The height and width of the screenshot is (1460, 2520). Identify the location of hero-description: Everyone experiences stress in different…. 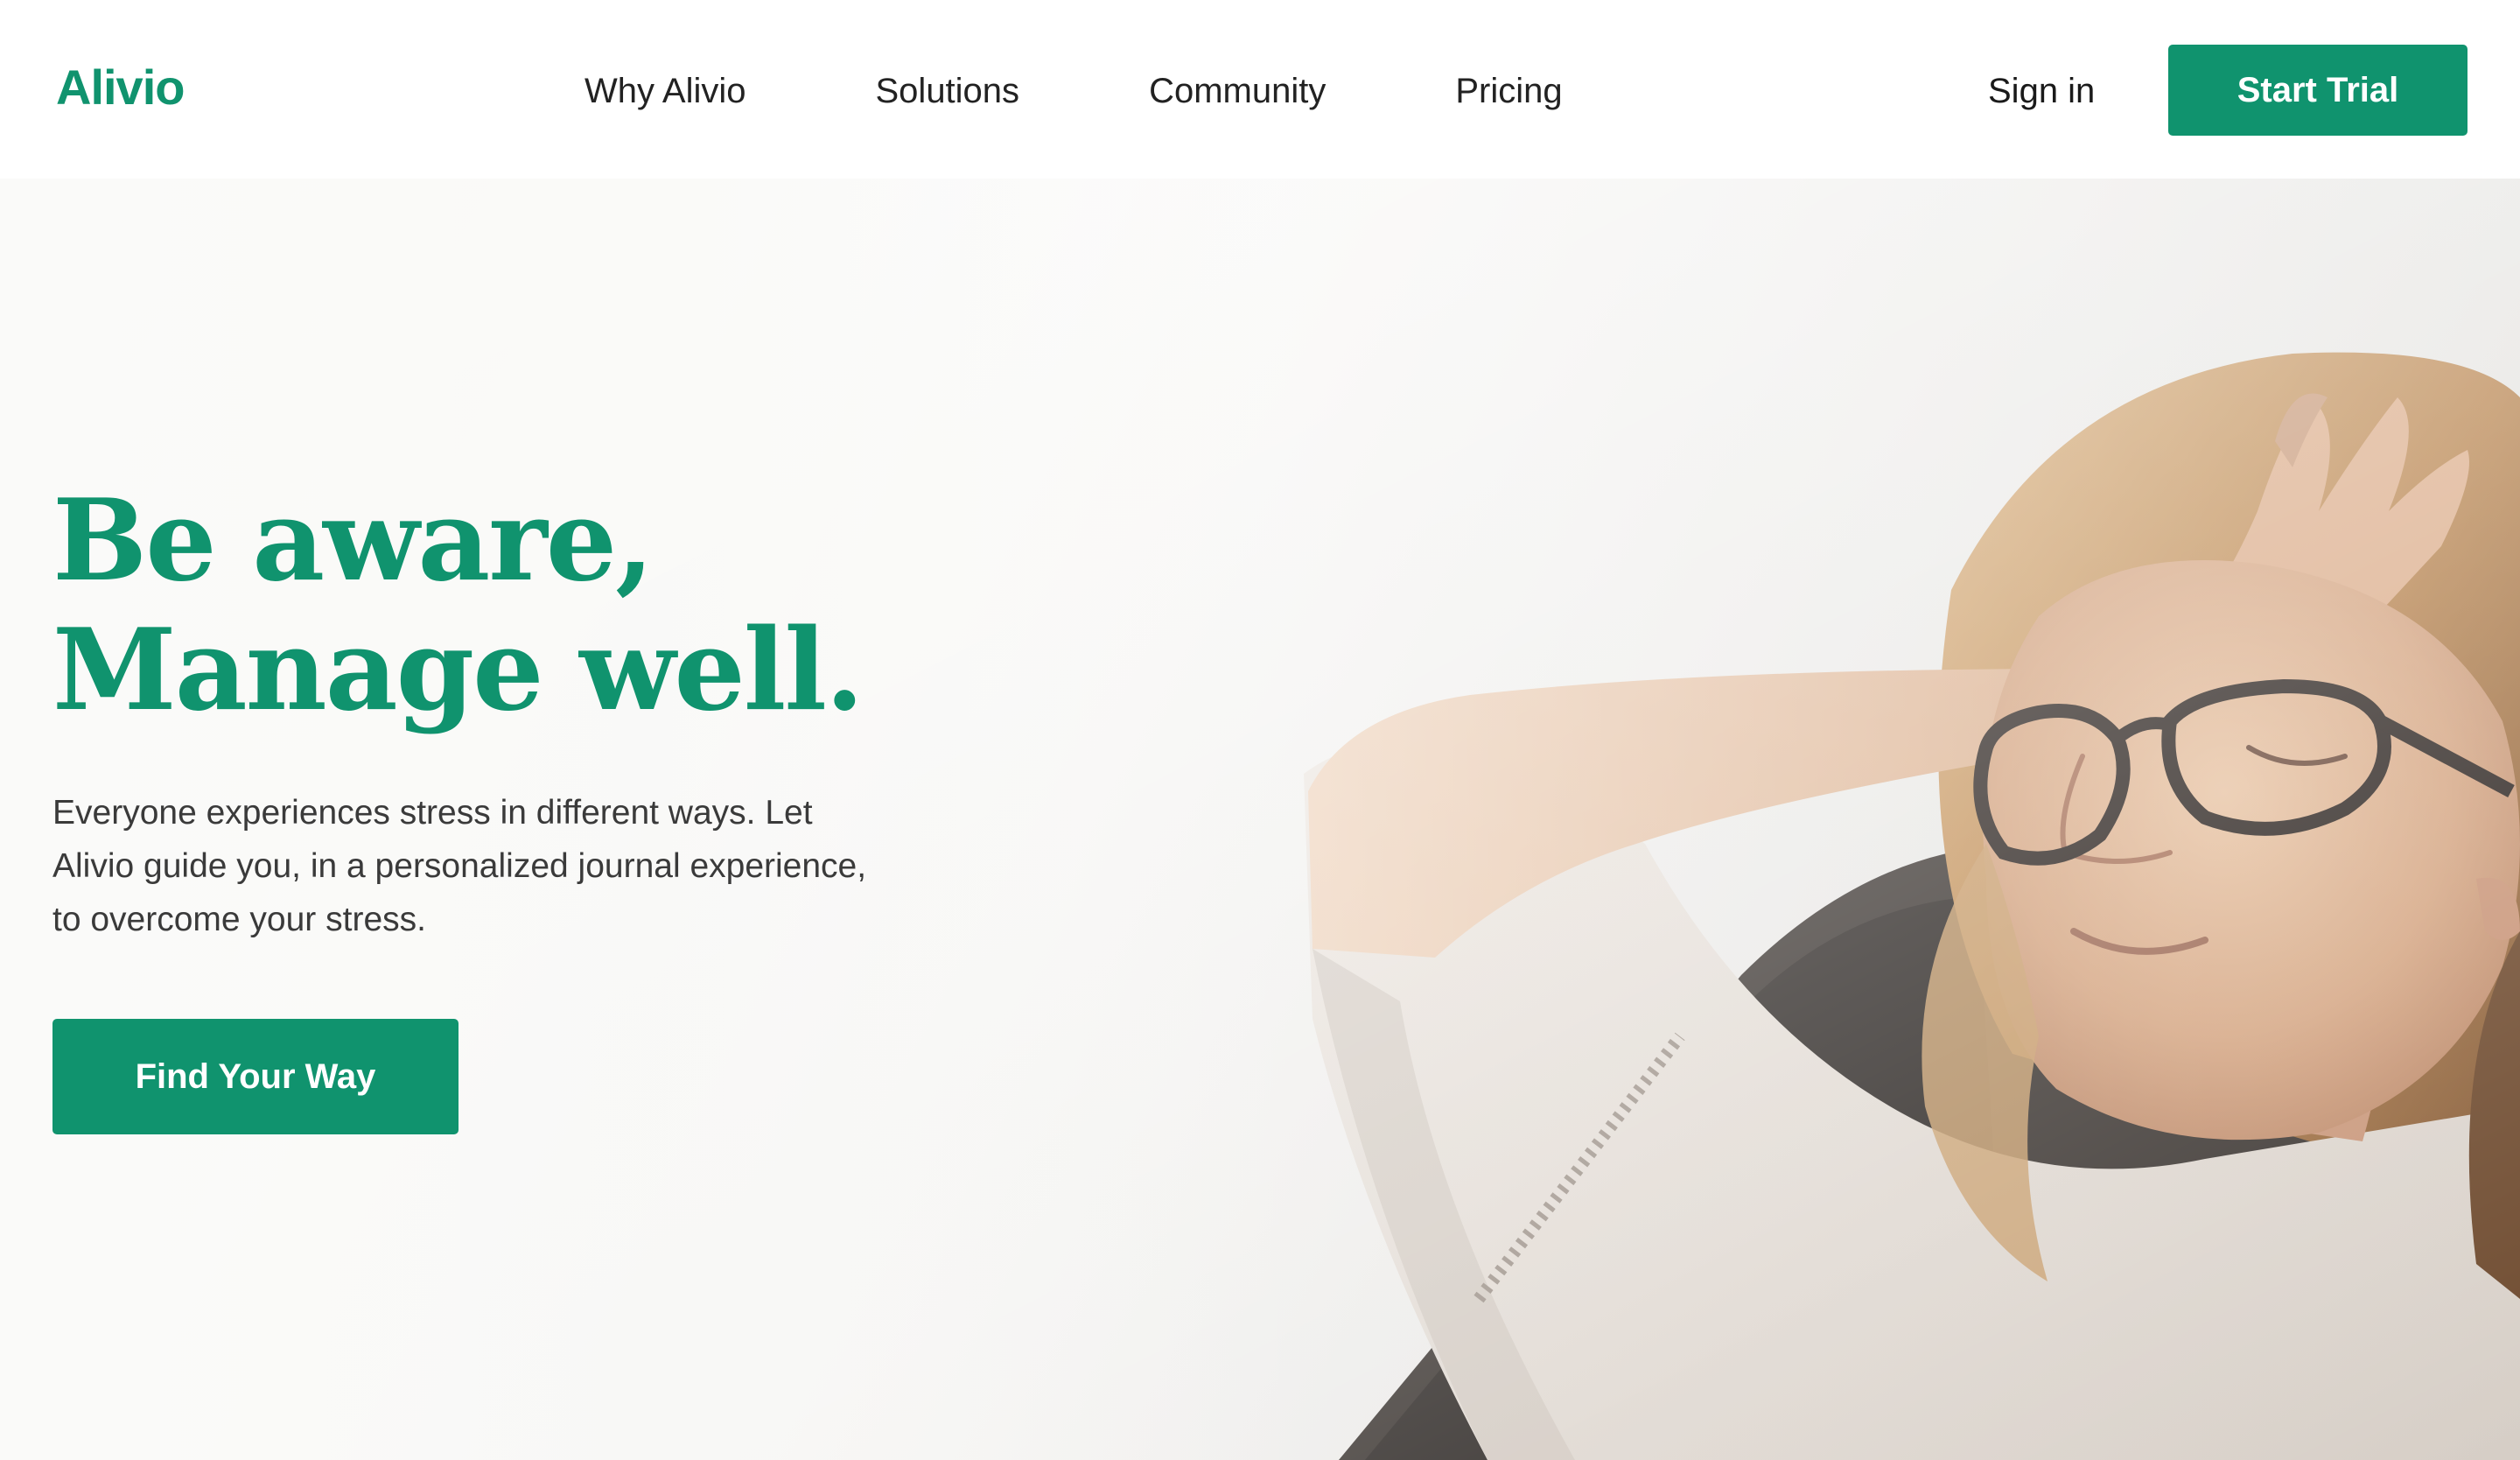
(459, 866).